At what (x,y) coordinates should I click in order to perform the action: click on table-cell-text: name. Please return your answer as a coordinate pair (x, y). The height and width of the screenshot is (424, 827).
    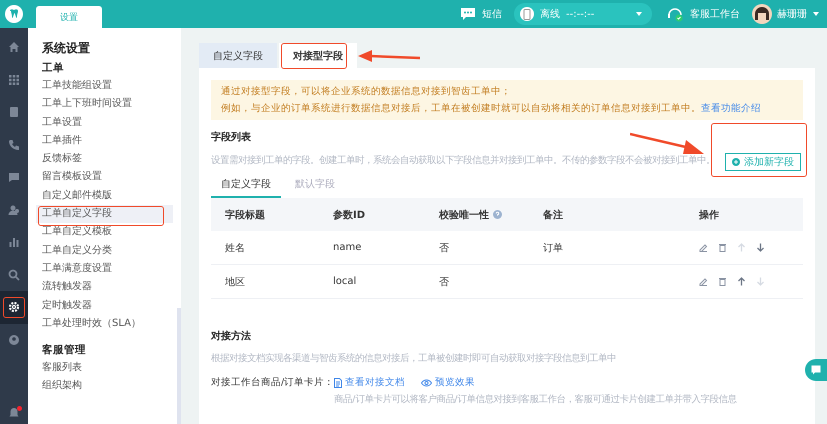
    Looking at the image, I should click on (347, 247).